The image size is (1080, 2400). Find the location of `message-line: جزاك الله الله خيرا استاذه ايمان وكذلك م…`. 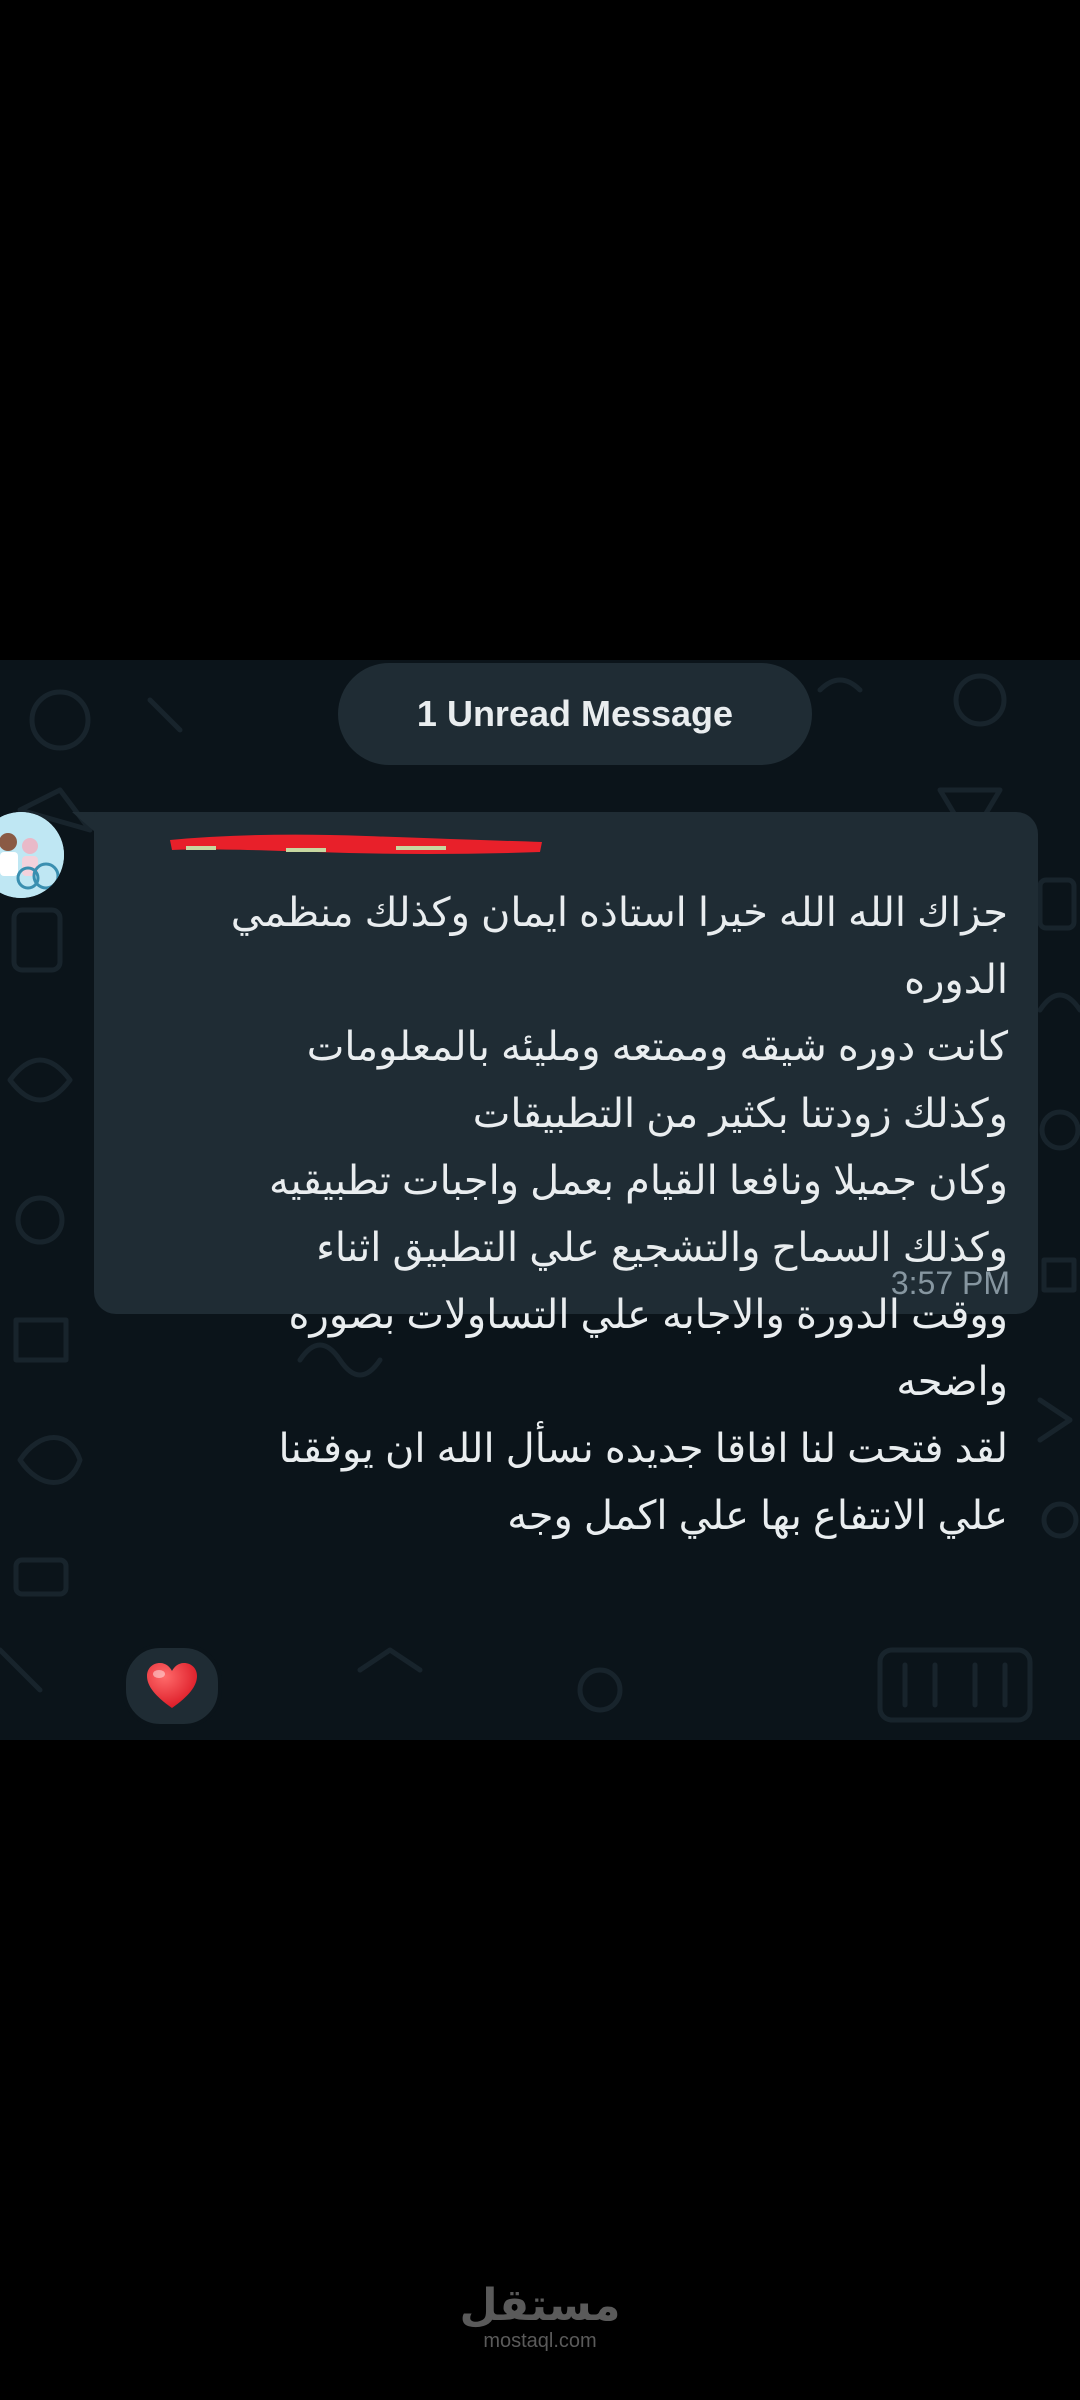

message-line: جزاك الله الله خيرا استاذه ايمان وكذلك م… is located at coordinates (619, 913).